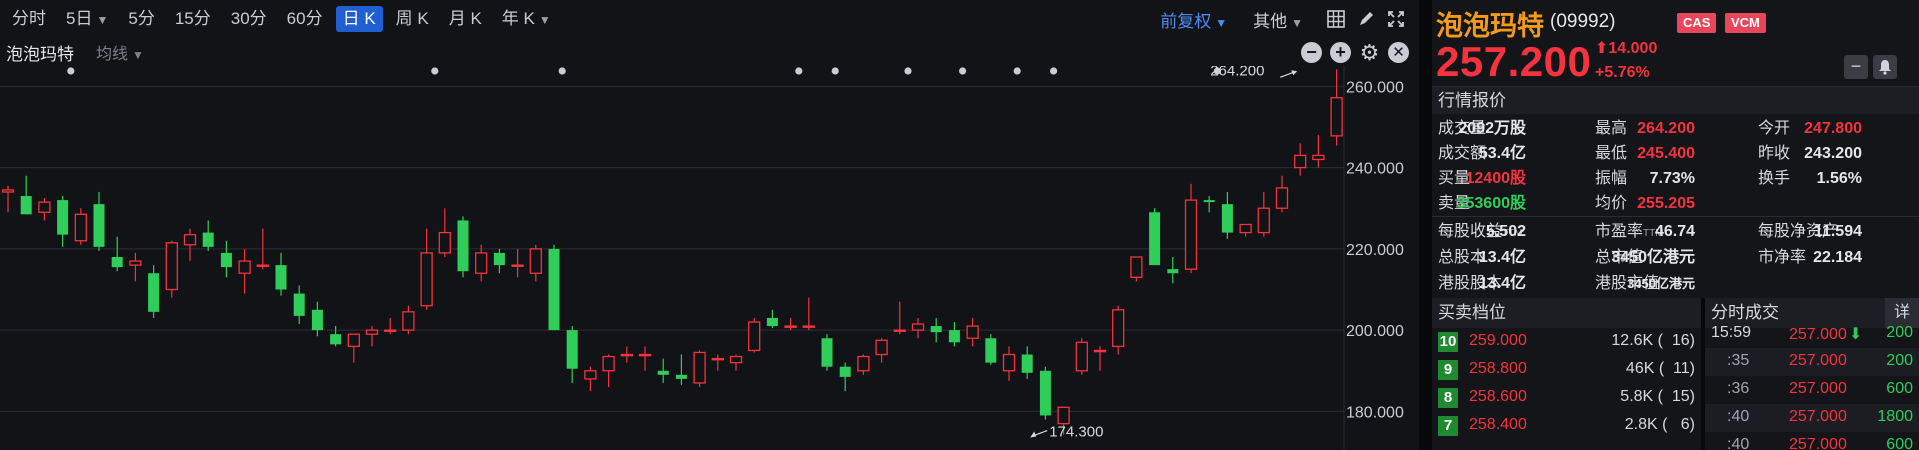 The width and height of the screenshot is (1919, 450). What do you see at coordinates (1492, 128) in the screenshot?
I see `quote-value: 2092万股` at bounding box center [1492, 128].